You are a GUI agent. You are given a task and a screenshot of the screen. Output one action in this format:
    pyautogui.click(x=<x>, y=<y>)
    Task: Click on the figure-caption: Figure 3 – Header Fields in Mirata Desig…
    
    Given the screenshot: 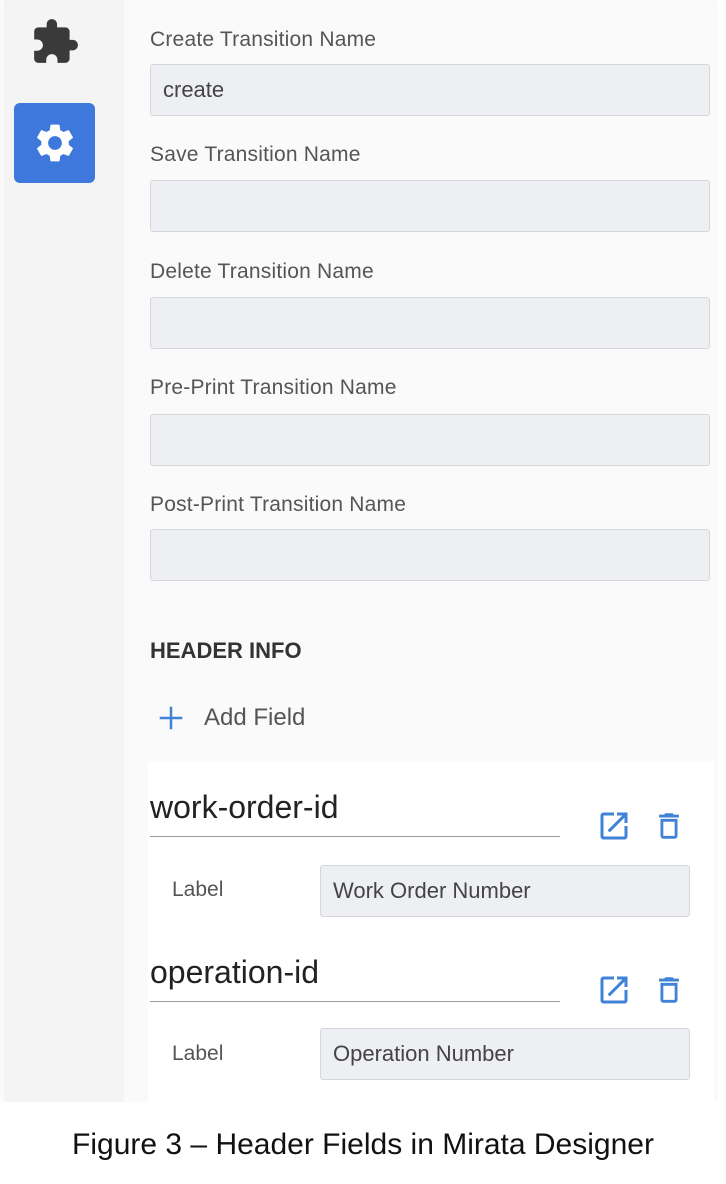 What is the action you would take?
    pyautogui.click(x=363, y=1144)
    